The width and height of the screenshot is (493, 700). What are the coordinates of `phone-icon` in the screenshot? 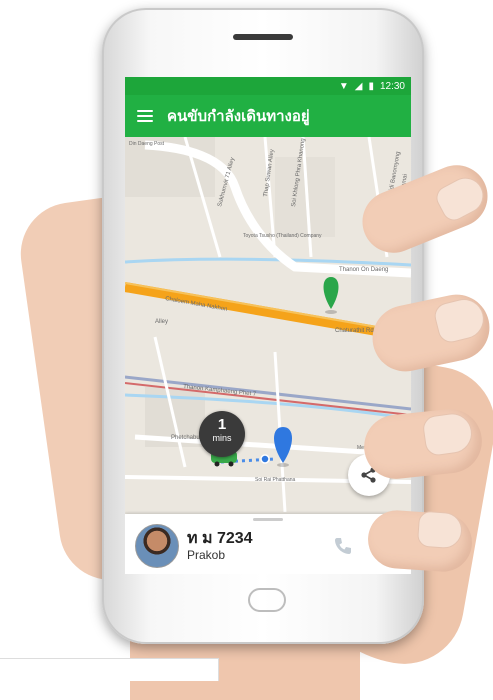 It's located at (343, 546).